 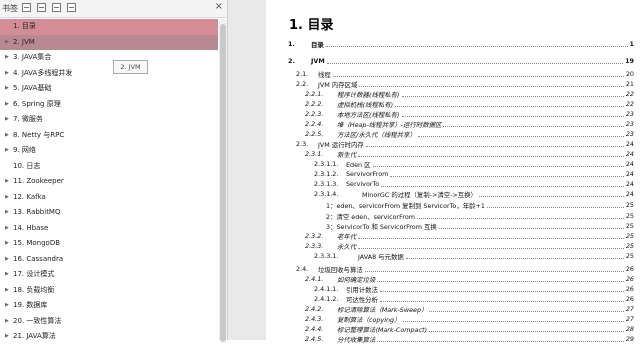 What do you see at coordinates (450, 95) in the screenshot?
I see `toc-entry: 2.2.1. 程序计数器(线程私有) 22` at bounding box center [450, 95].